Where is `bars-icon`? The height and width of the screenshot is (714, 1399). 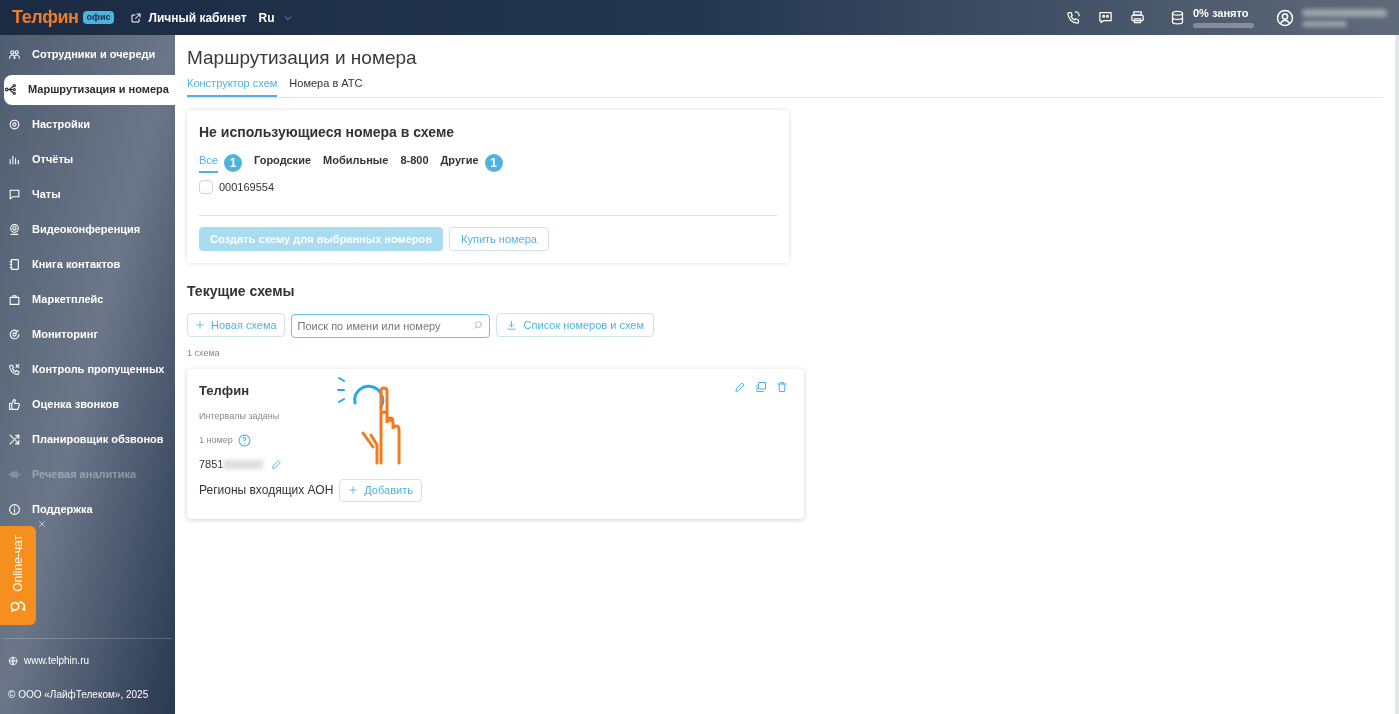 bars-icon is located at coordinates (14, 159).